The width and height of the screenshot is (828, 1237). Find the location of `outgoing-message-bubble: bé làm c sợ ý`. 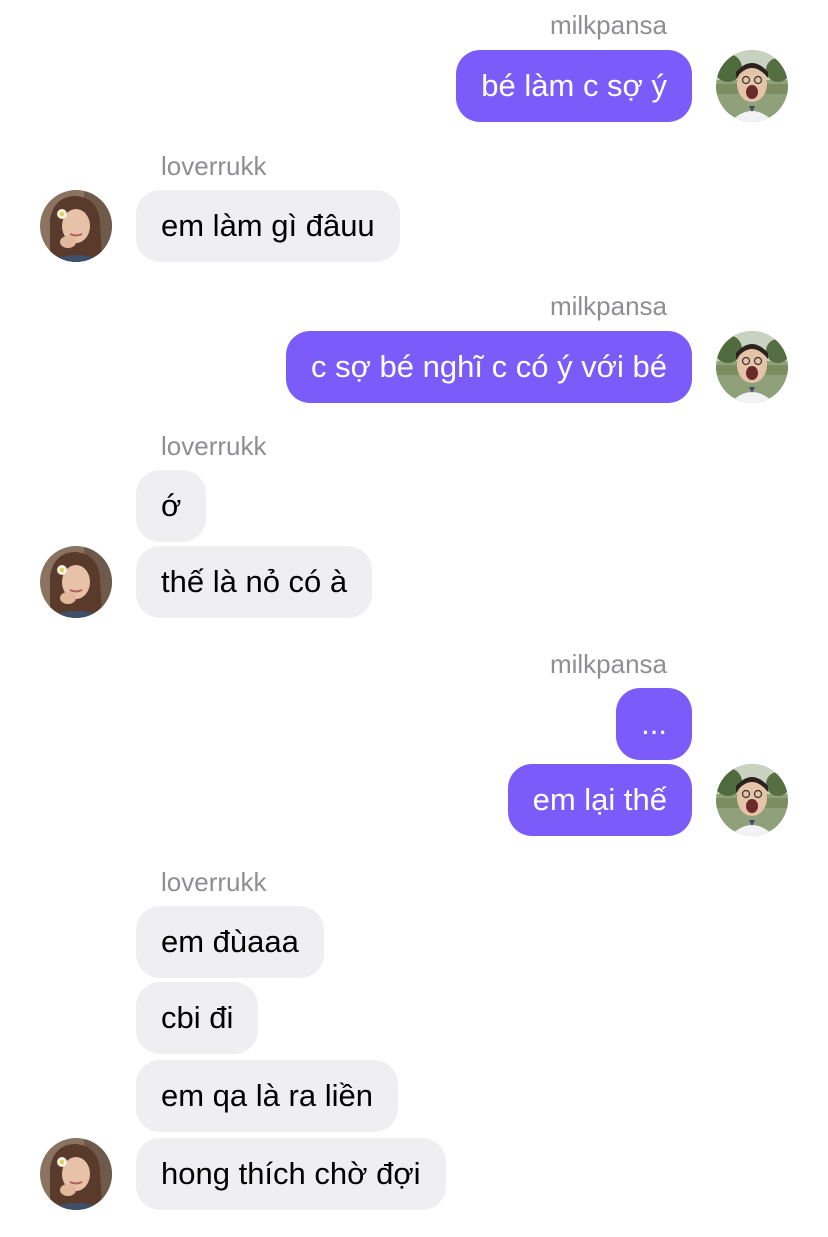

outgoing-message-bubble: bé làm c sợ ý is located at coordinates (574, 86).